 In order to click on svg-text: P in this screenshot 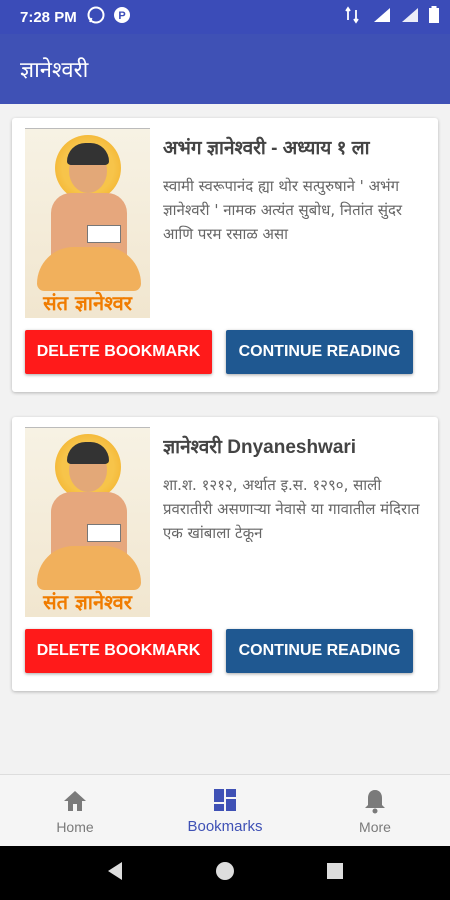, I will do `click(121, 16)`.